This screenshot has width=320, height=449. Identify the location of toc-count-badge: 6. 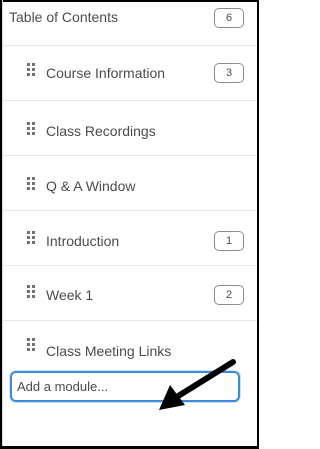
(229, 18).